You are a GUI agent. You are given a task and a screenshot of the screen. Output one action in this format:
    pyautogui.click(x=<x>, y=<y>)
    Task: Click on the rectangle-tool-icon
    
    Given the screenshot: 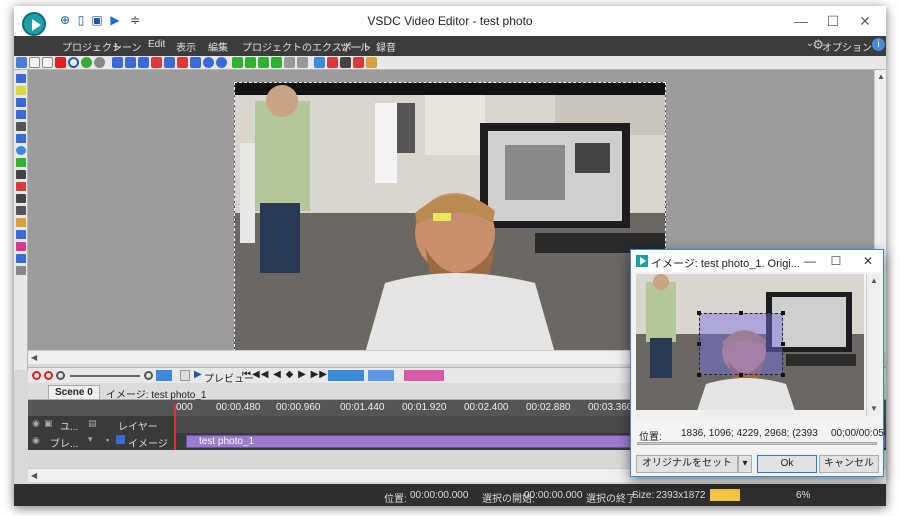 What is the action you would take?
    pyautogui.click(x=21, y=138)
    